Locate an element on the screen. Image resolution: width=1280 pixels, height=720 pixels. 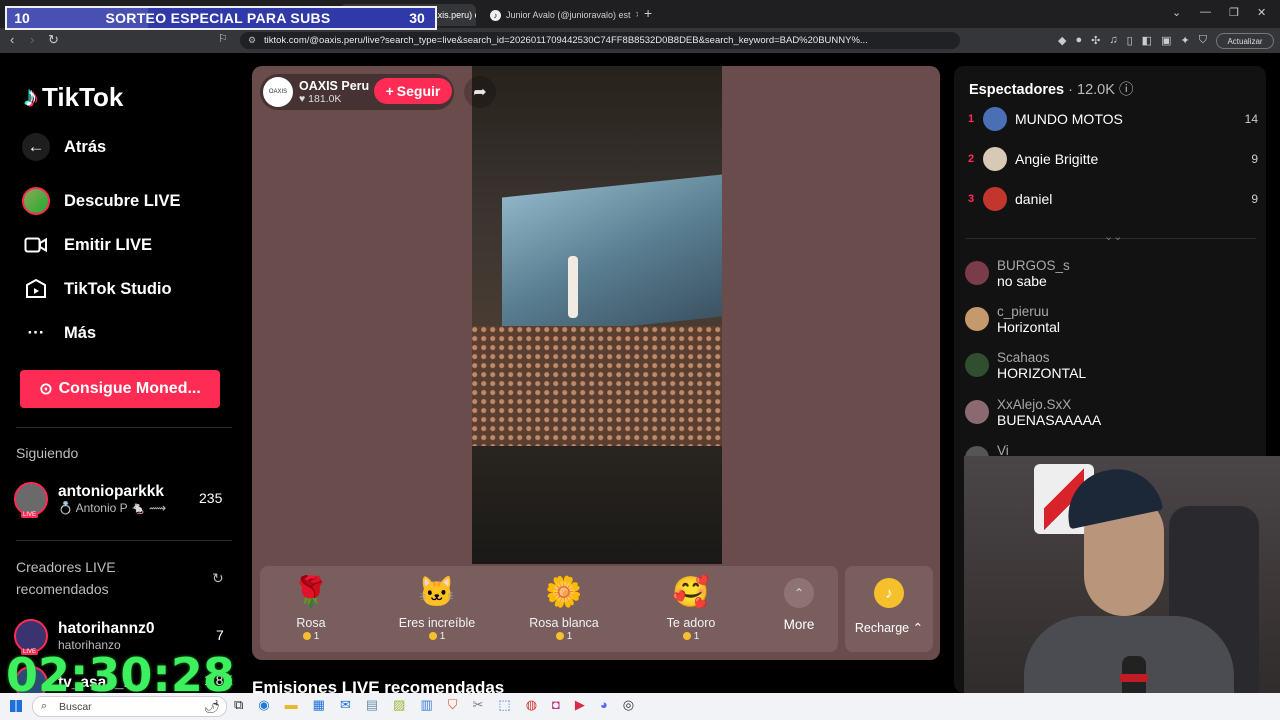
gift-name: Te adoro is located at coordinates (691, 623).